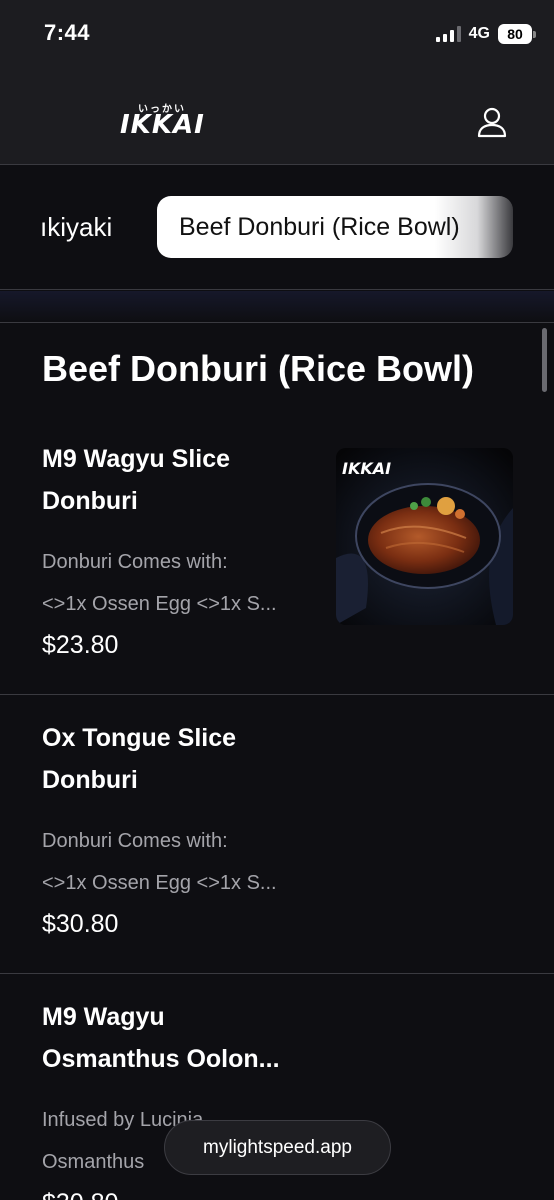  I want to click on battery-level: 80, so click(515, 34).